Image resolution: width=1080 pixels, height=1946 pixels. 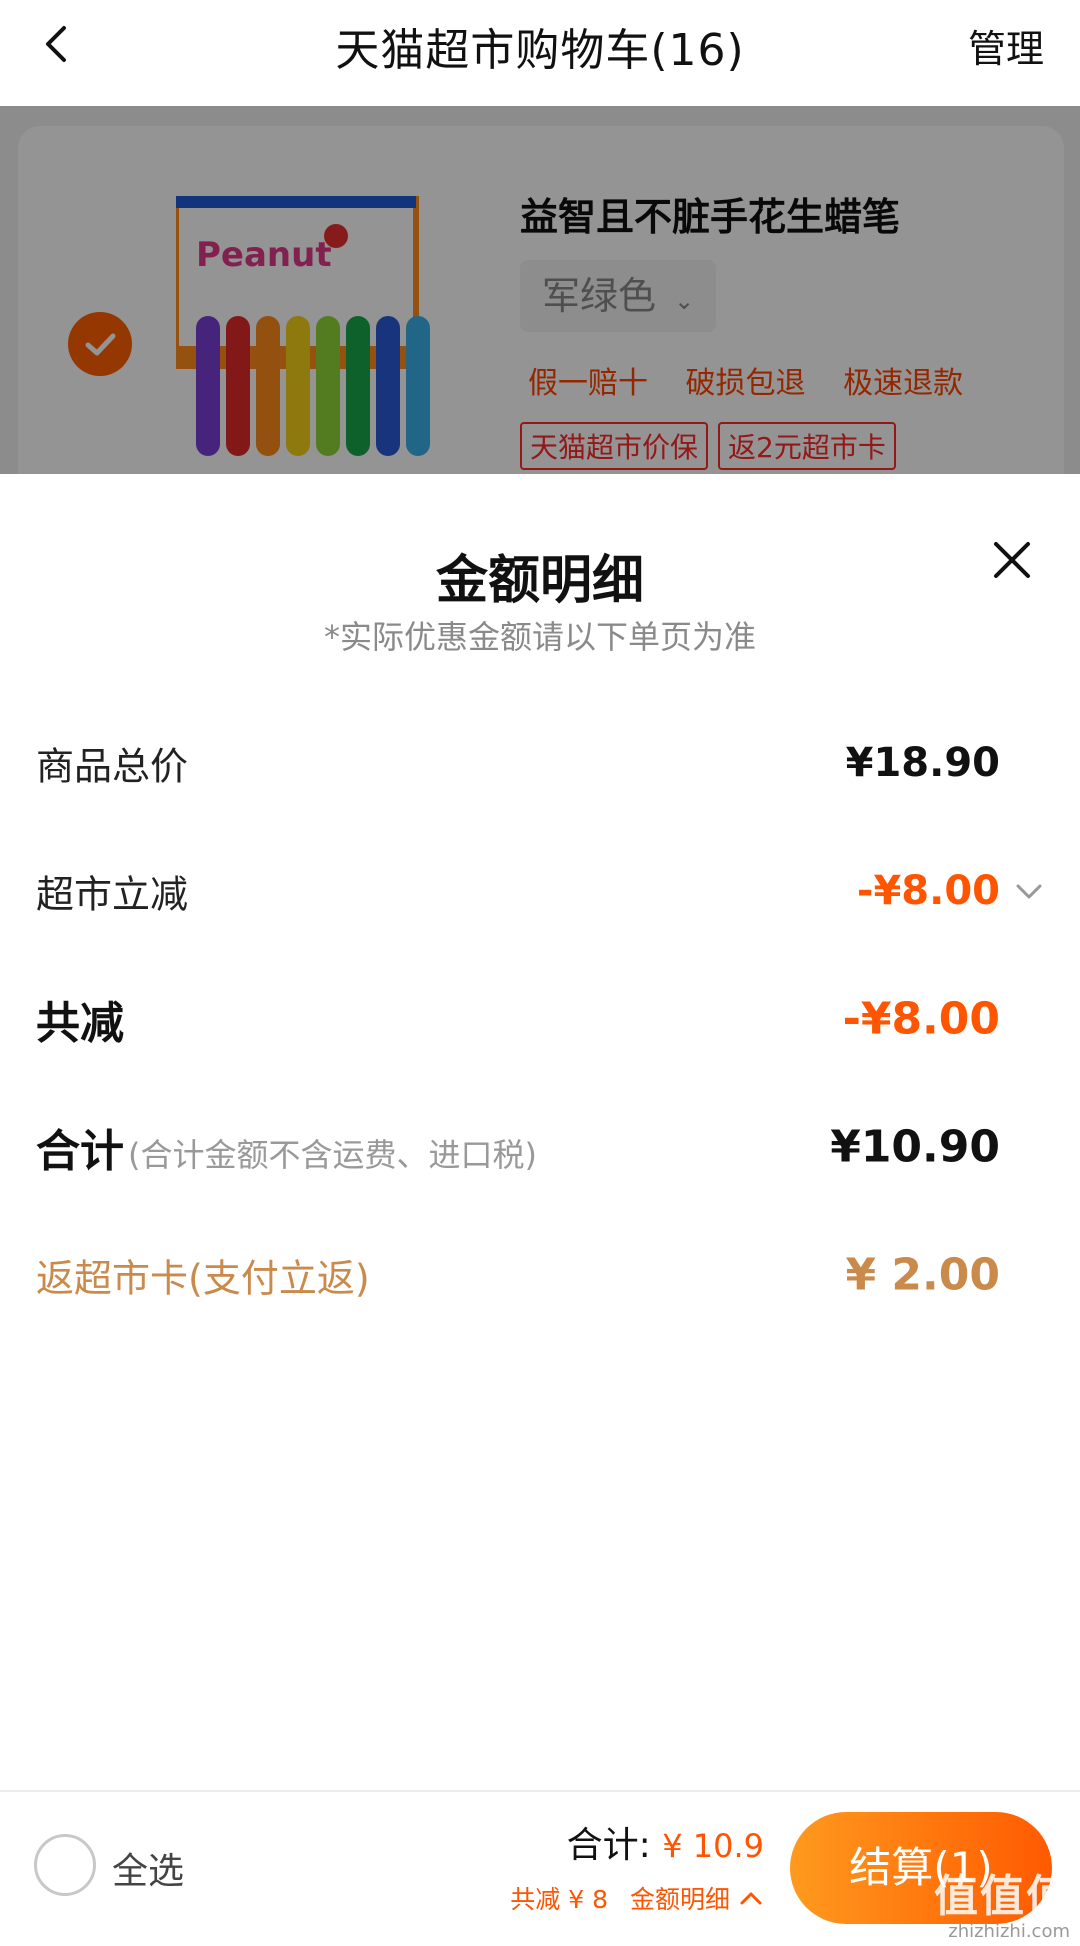 What do you see at coordinates (713, 1846) in the screenshot?
I see `total-amount: ¥ 10.9` at bounding box center [713, 1846].